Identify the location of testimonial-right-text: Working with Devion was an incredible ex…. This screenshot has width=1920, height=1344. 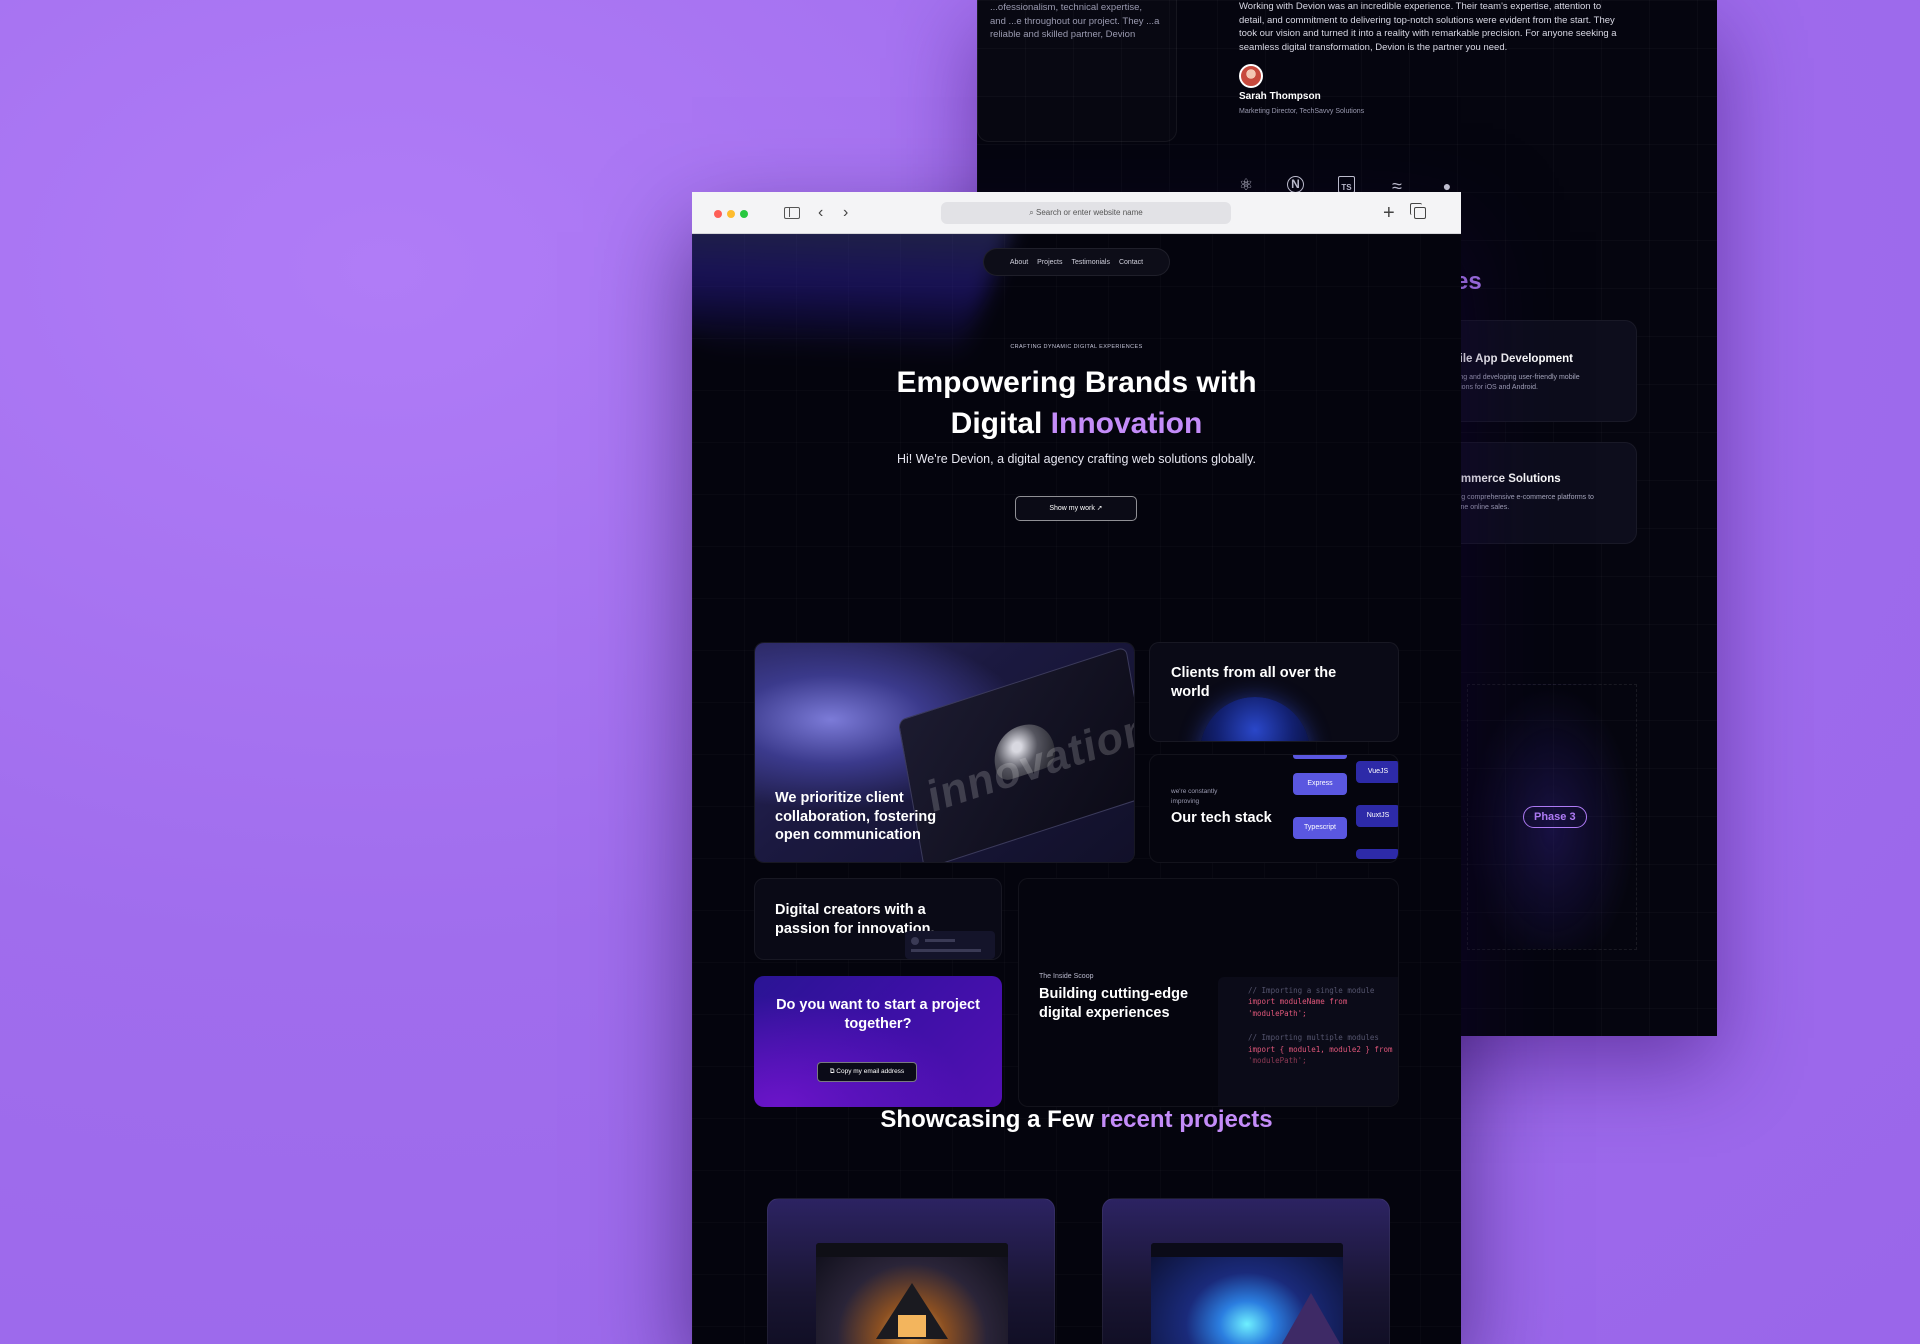
(1428, 27).